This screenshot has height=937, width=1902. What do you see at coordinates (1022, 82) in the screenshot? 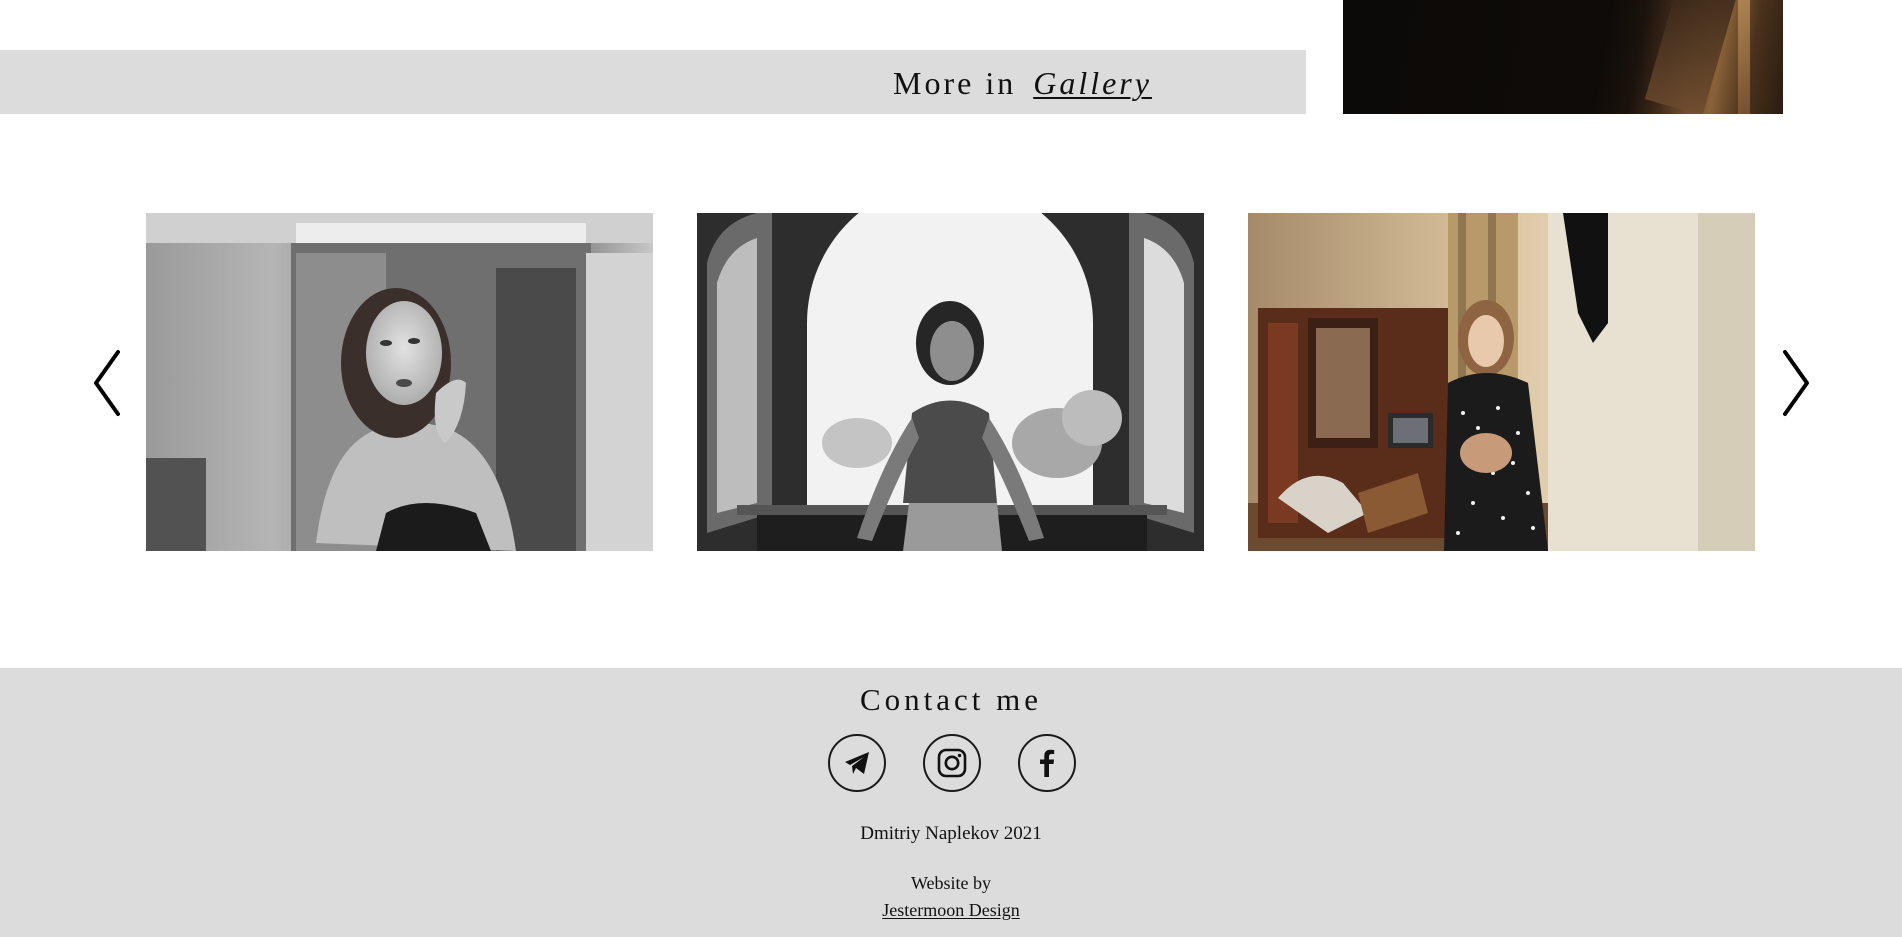
I see `more-in-gallery-heading: More in Gallery` at bounding box center [1022, 82].